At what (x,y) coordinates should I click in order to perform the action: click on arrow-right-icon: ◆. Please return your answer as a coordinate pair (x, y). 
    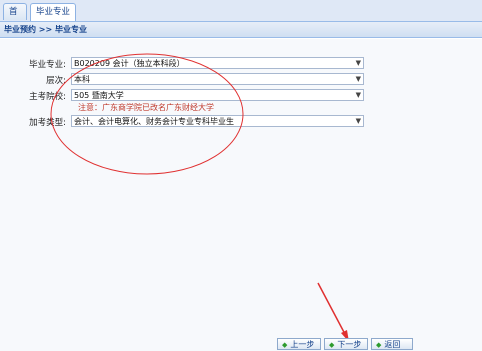
    Looking at the image, I should click on (332, 345).